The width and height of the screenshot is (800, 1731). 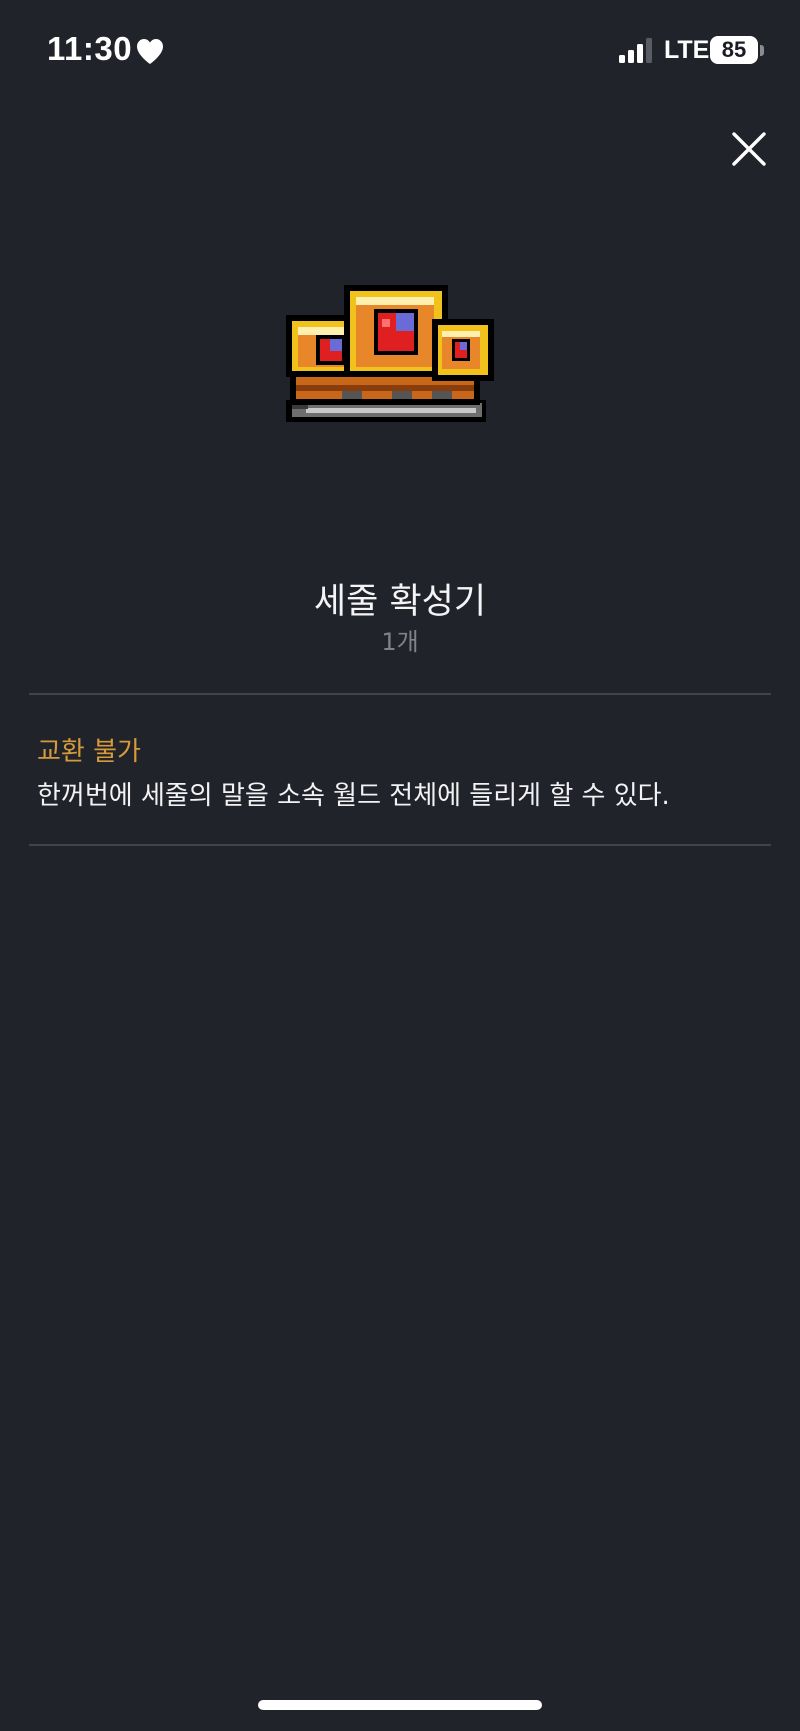 What do you see at coordinates (400, 602) in the screenshot?
I see `item-title: 세줄 확성기` at bounding box center [400, 602].